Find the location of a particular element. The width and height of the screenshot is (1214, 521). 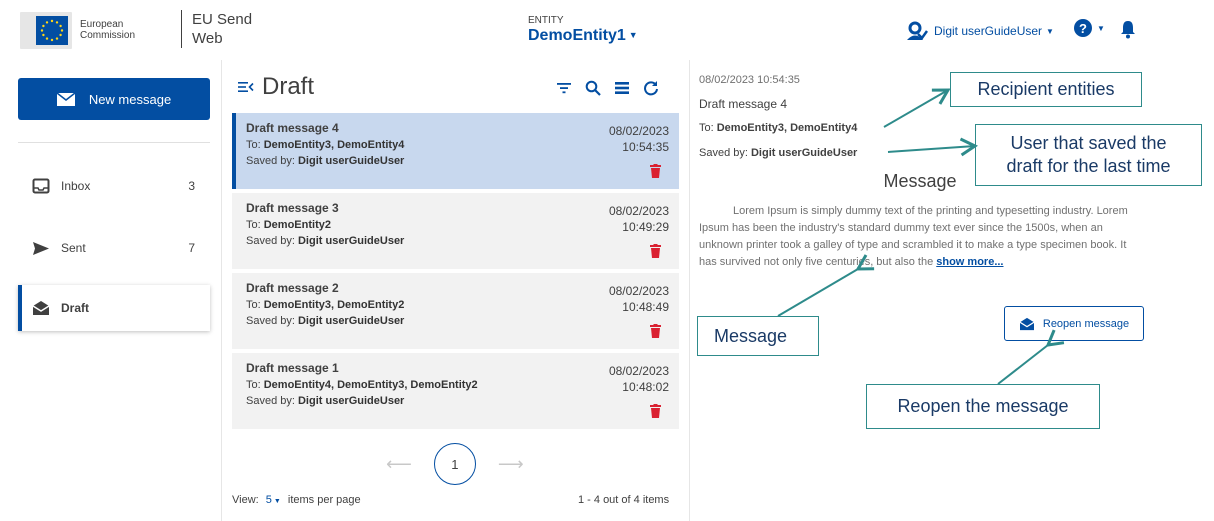

arrow-recipients is located at coordinates (917, 108).